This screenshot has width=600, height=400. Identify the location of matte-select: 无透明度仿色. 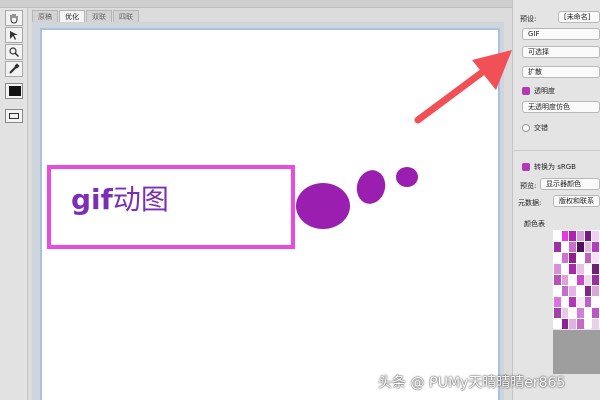
(561, 107).